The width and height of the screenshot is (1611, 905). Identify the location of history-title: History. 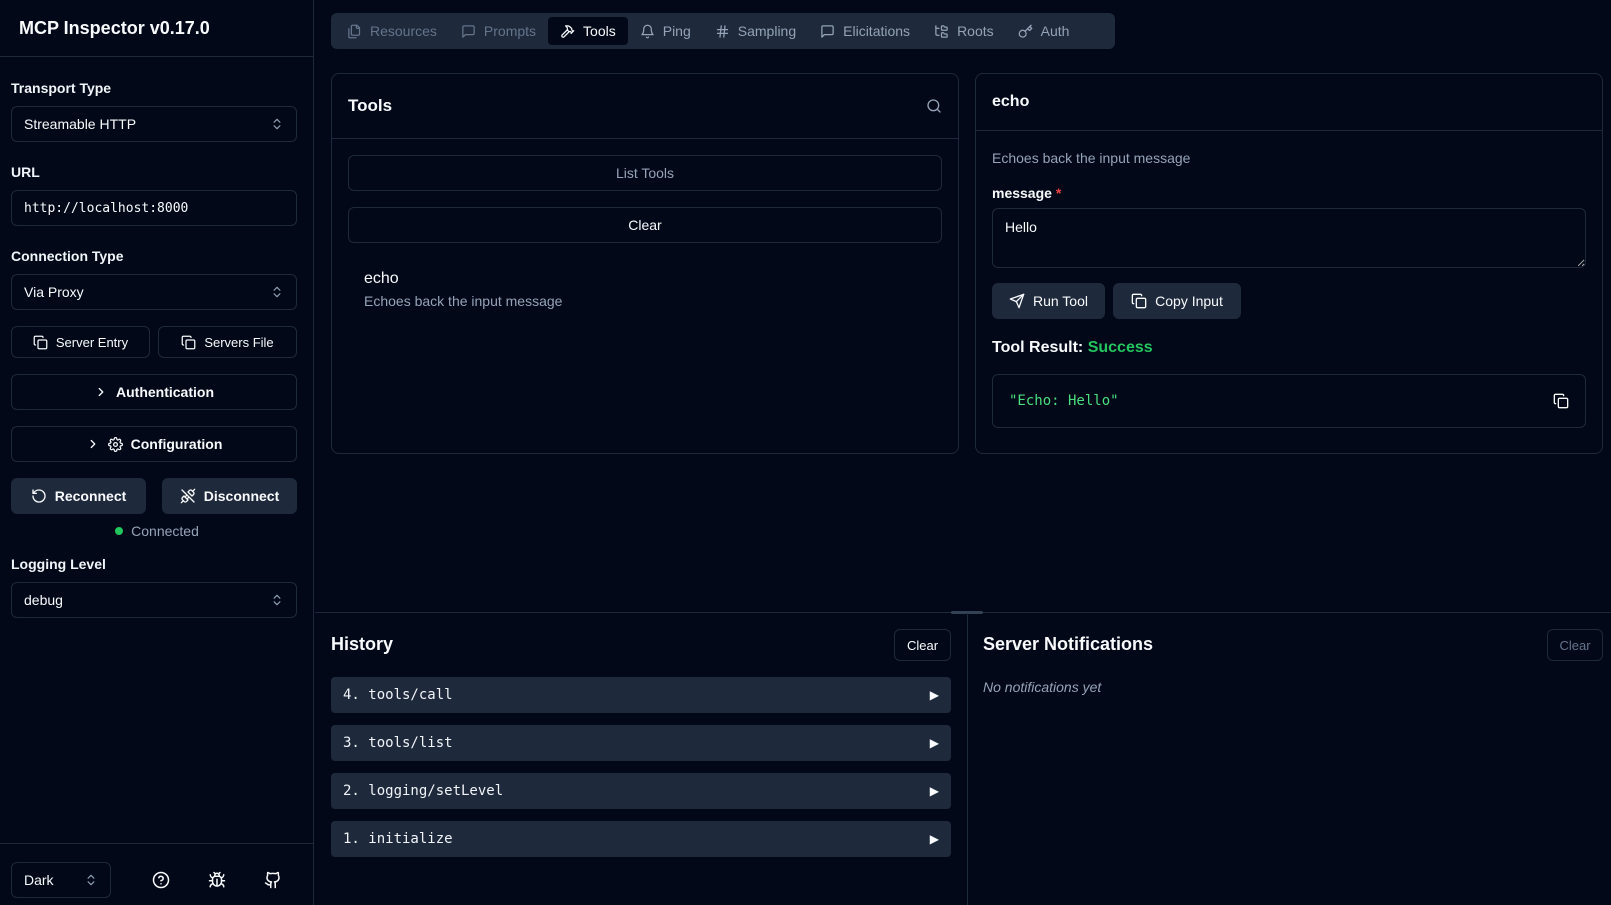
(362, 644).